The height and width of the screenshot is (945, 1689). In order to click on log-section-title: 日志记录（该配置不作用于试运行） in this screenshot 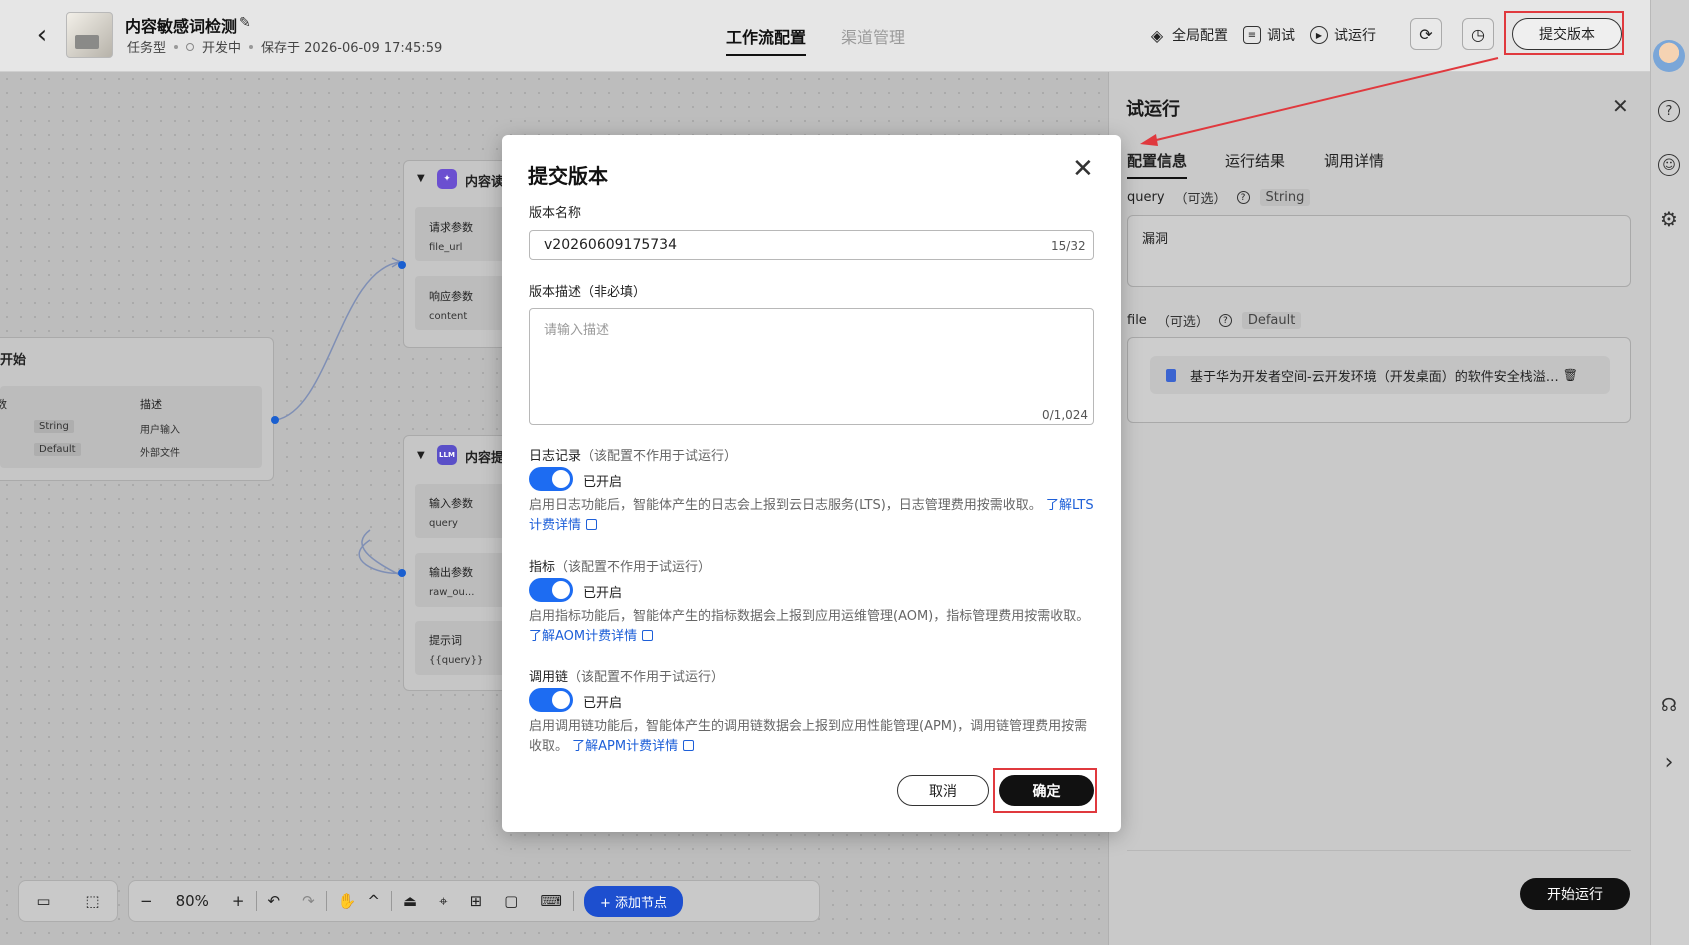, I will do `click(633, 454)`.